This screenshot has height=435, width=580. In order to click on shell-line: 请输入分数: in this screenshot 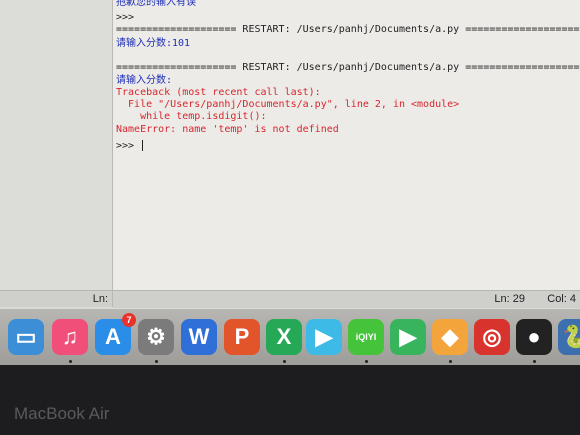, I will do `click(144, 80)`.